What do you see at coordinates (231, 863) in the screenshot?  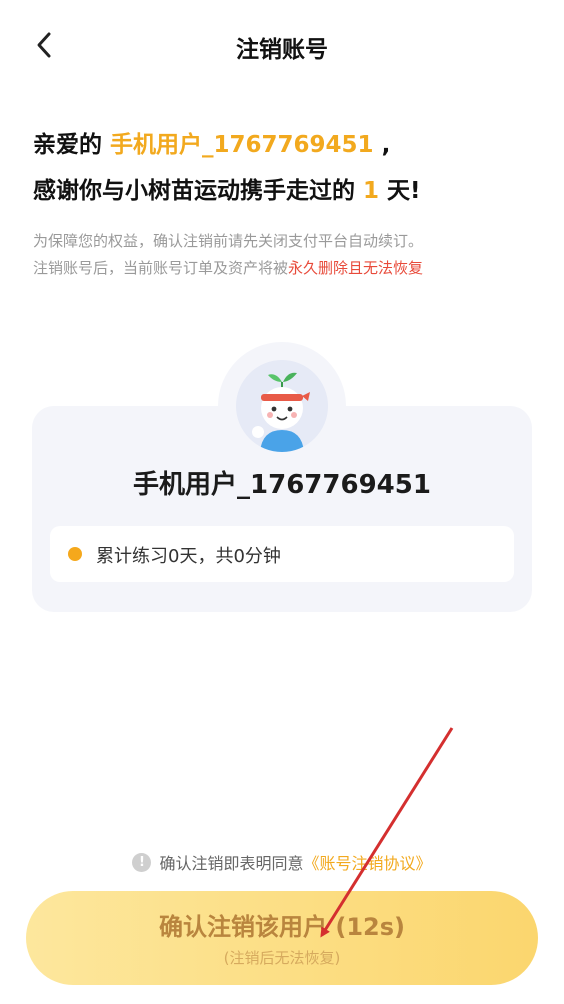 I see `agreement-text: 确认注销即表明同意` at bounding box center [231, 863].